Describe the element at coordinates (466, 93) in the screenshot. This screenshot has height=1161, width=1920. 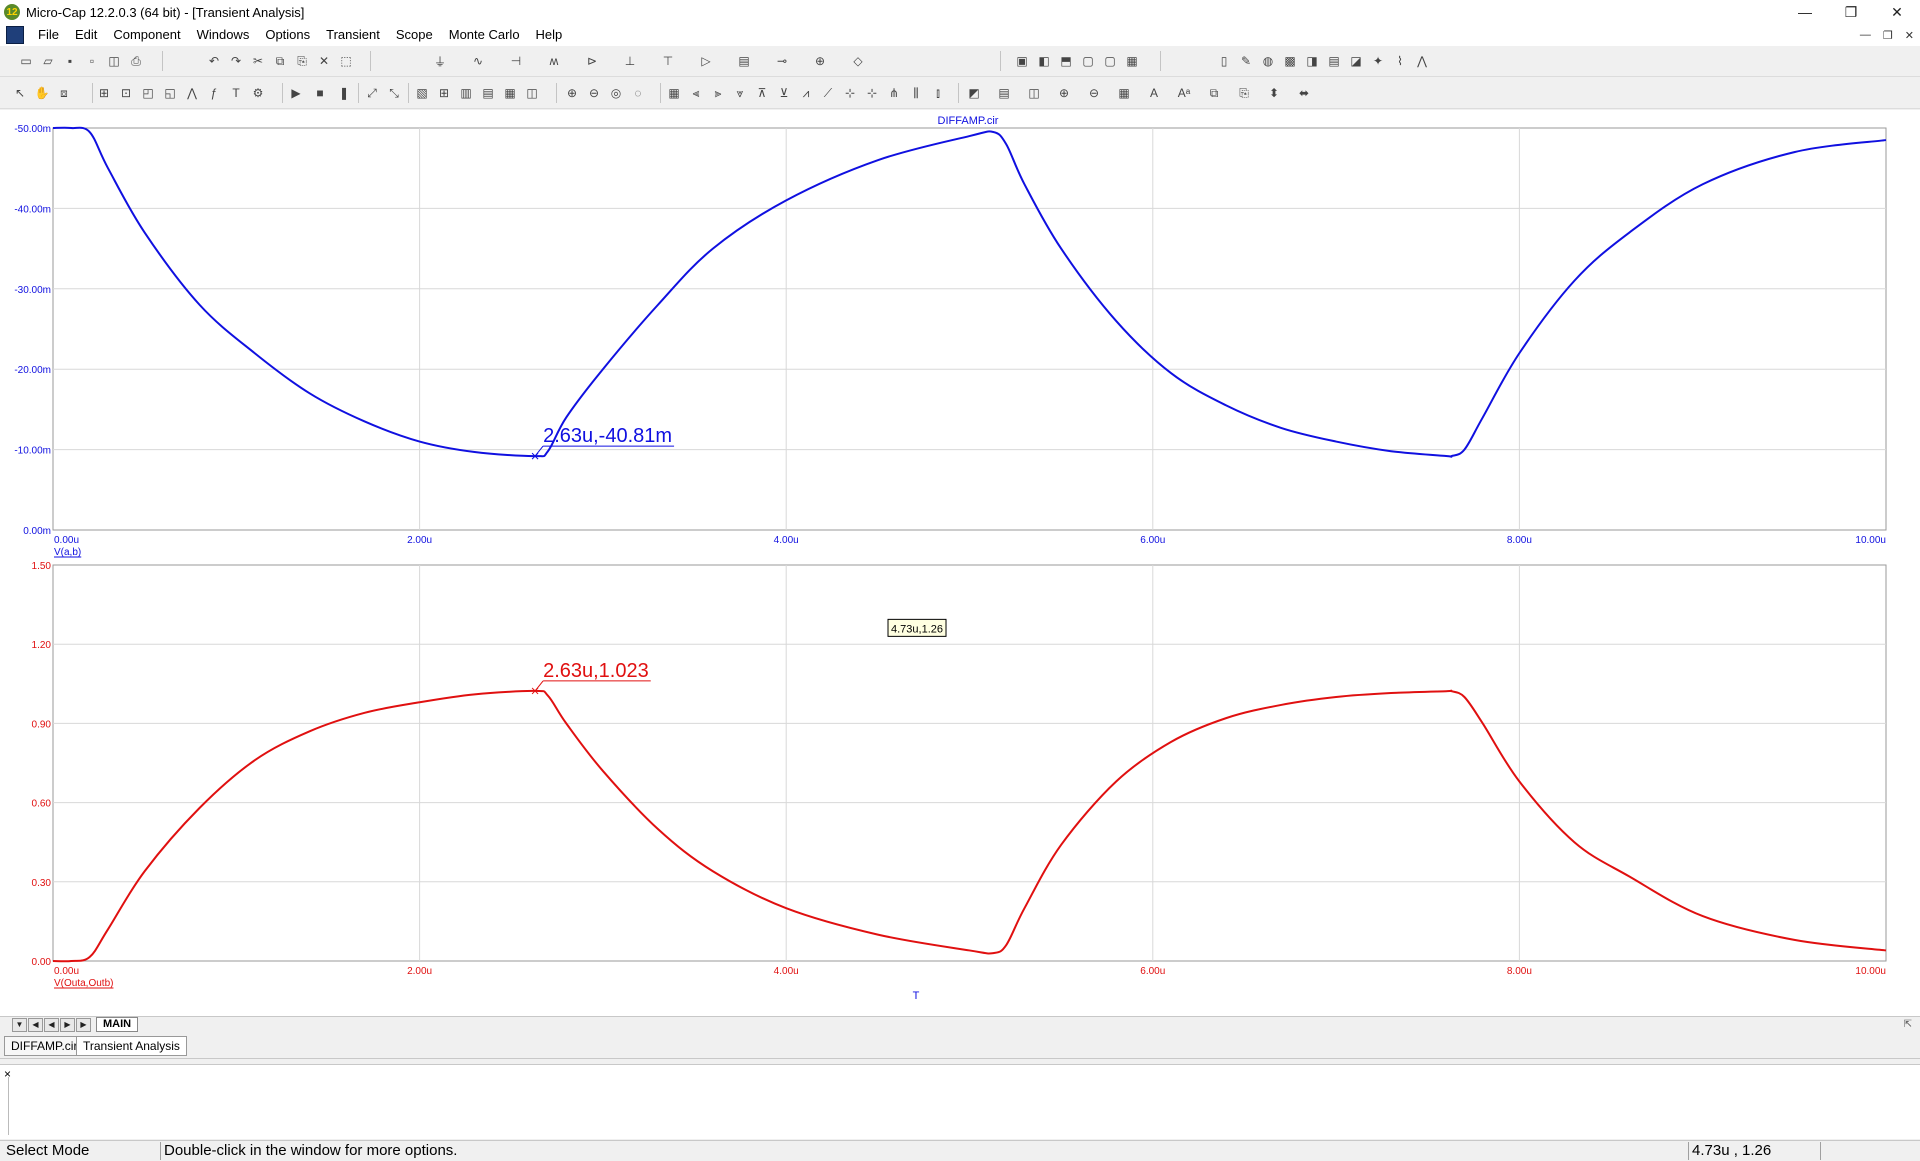
I see `tokens-icon: ▥` at that location.